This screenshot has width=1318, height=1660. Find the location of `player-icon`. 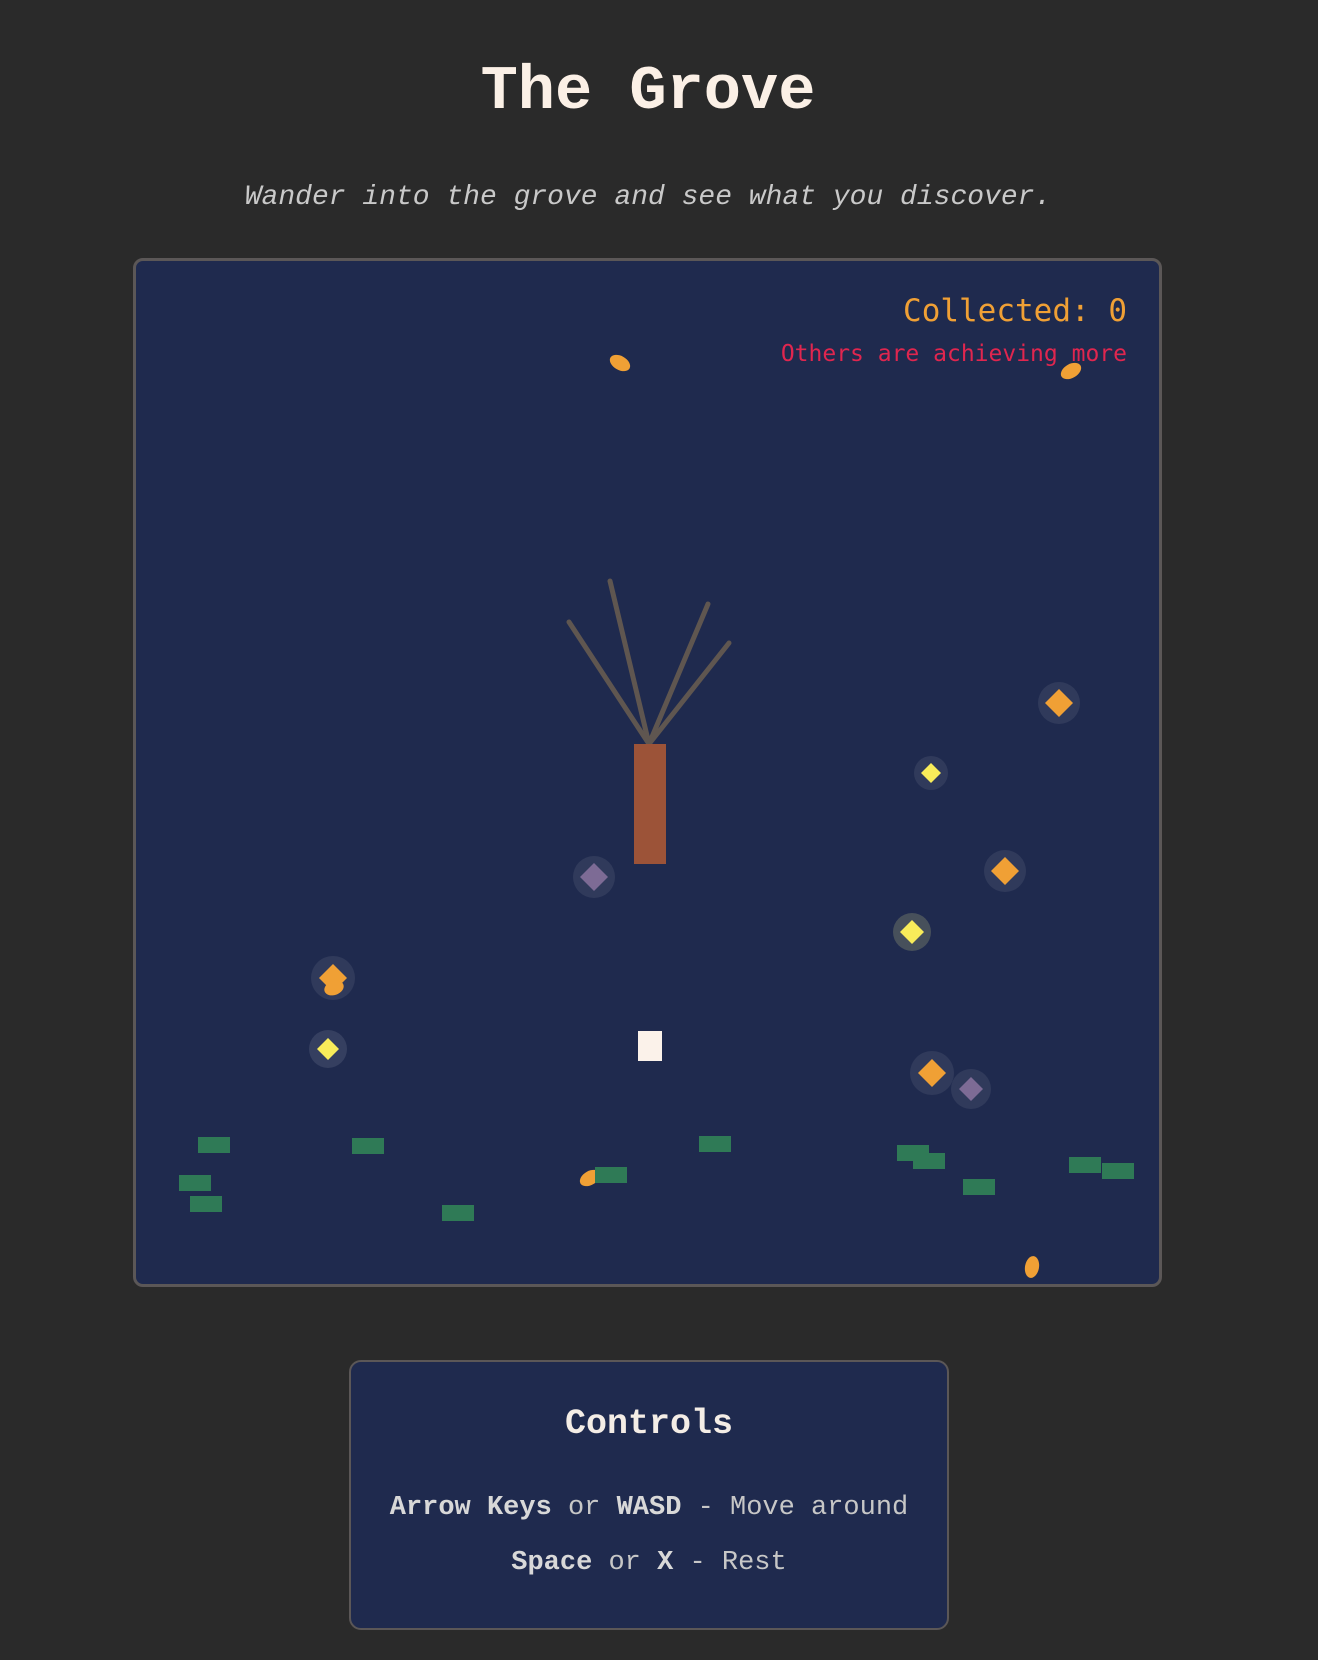

player-icon is located at coordinates (650, 1046).